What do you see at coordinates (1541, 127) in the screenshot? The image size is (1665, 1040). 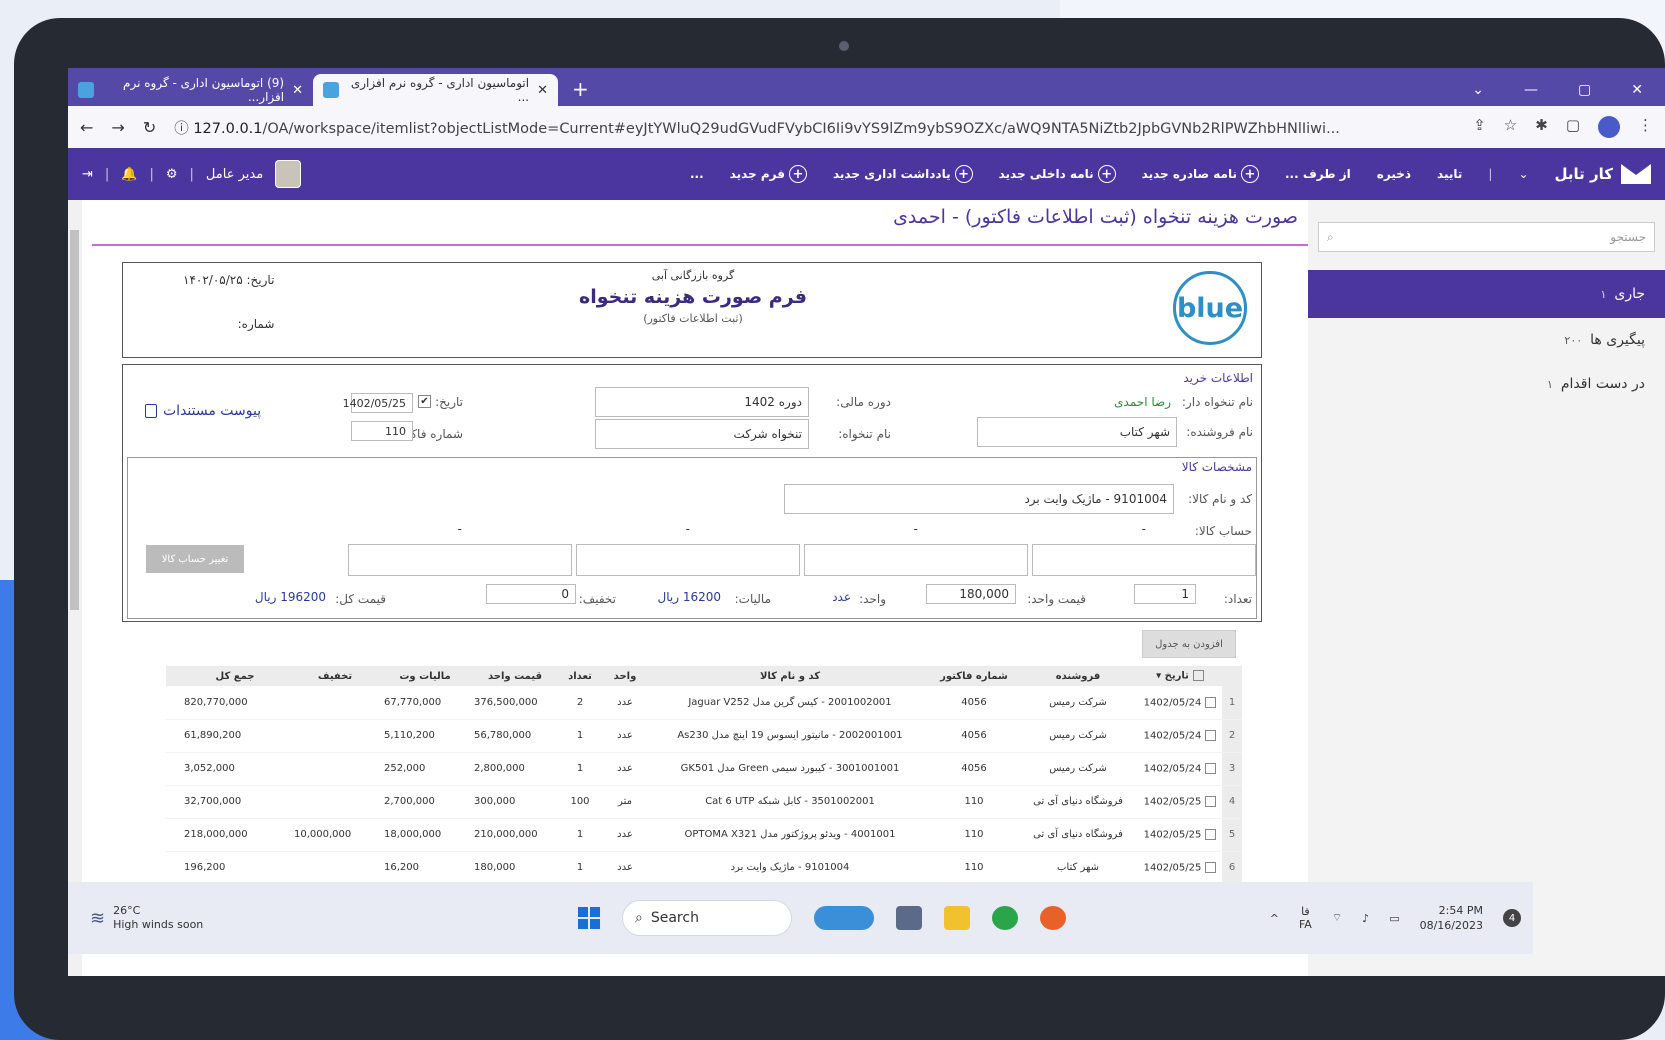 I see `extensions-icon: ✱` at bounding box center [1541, 127].